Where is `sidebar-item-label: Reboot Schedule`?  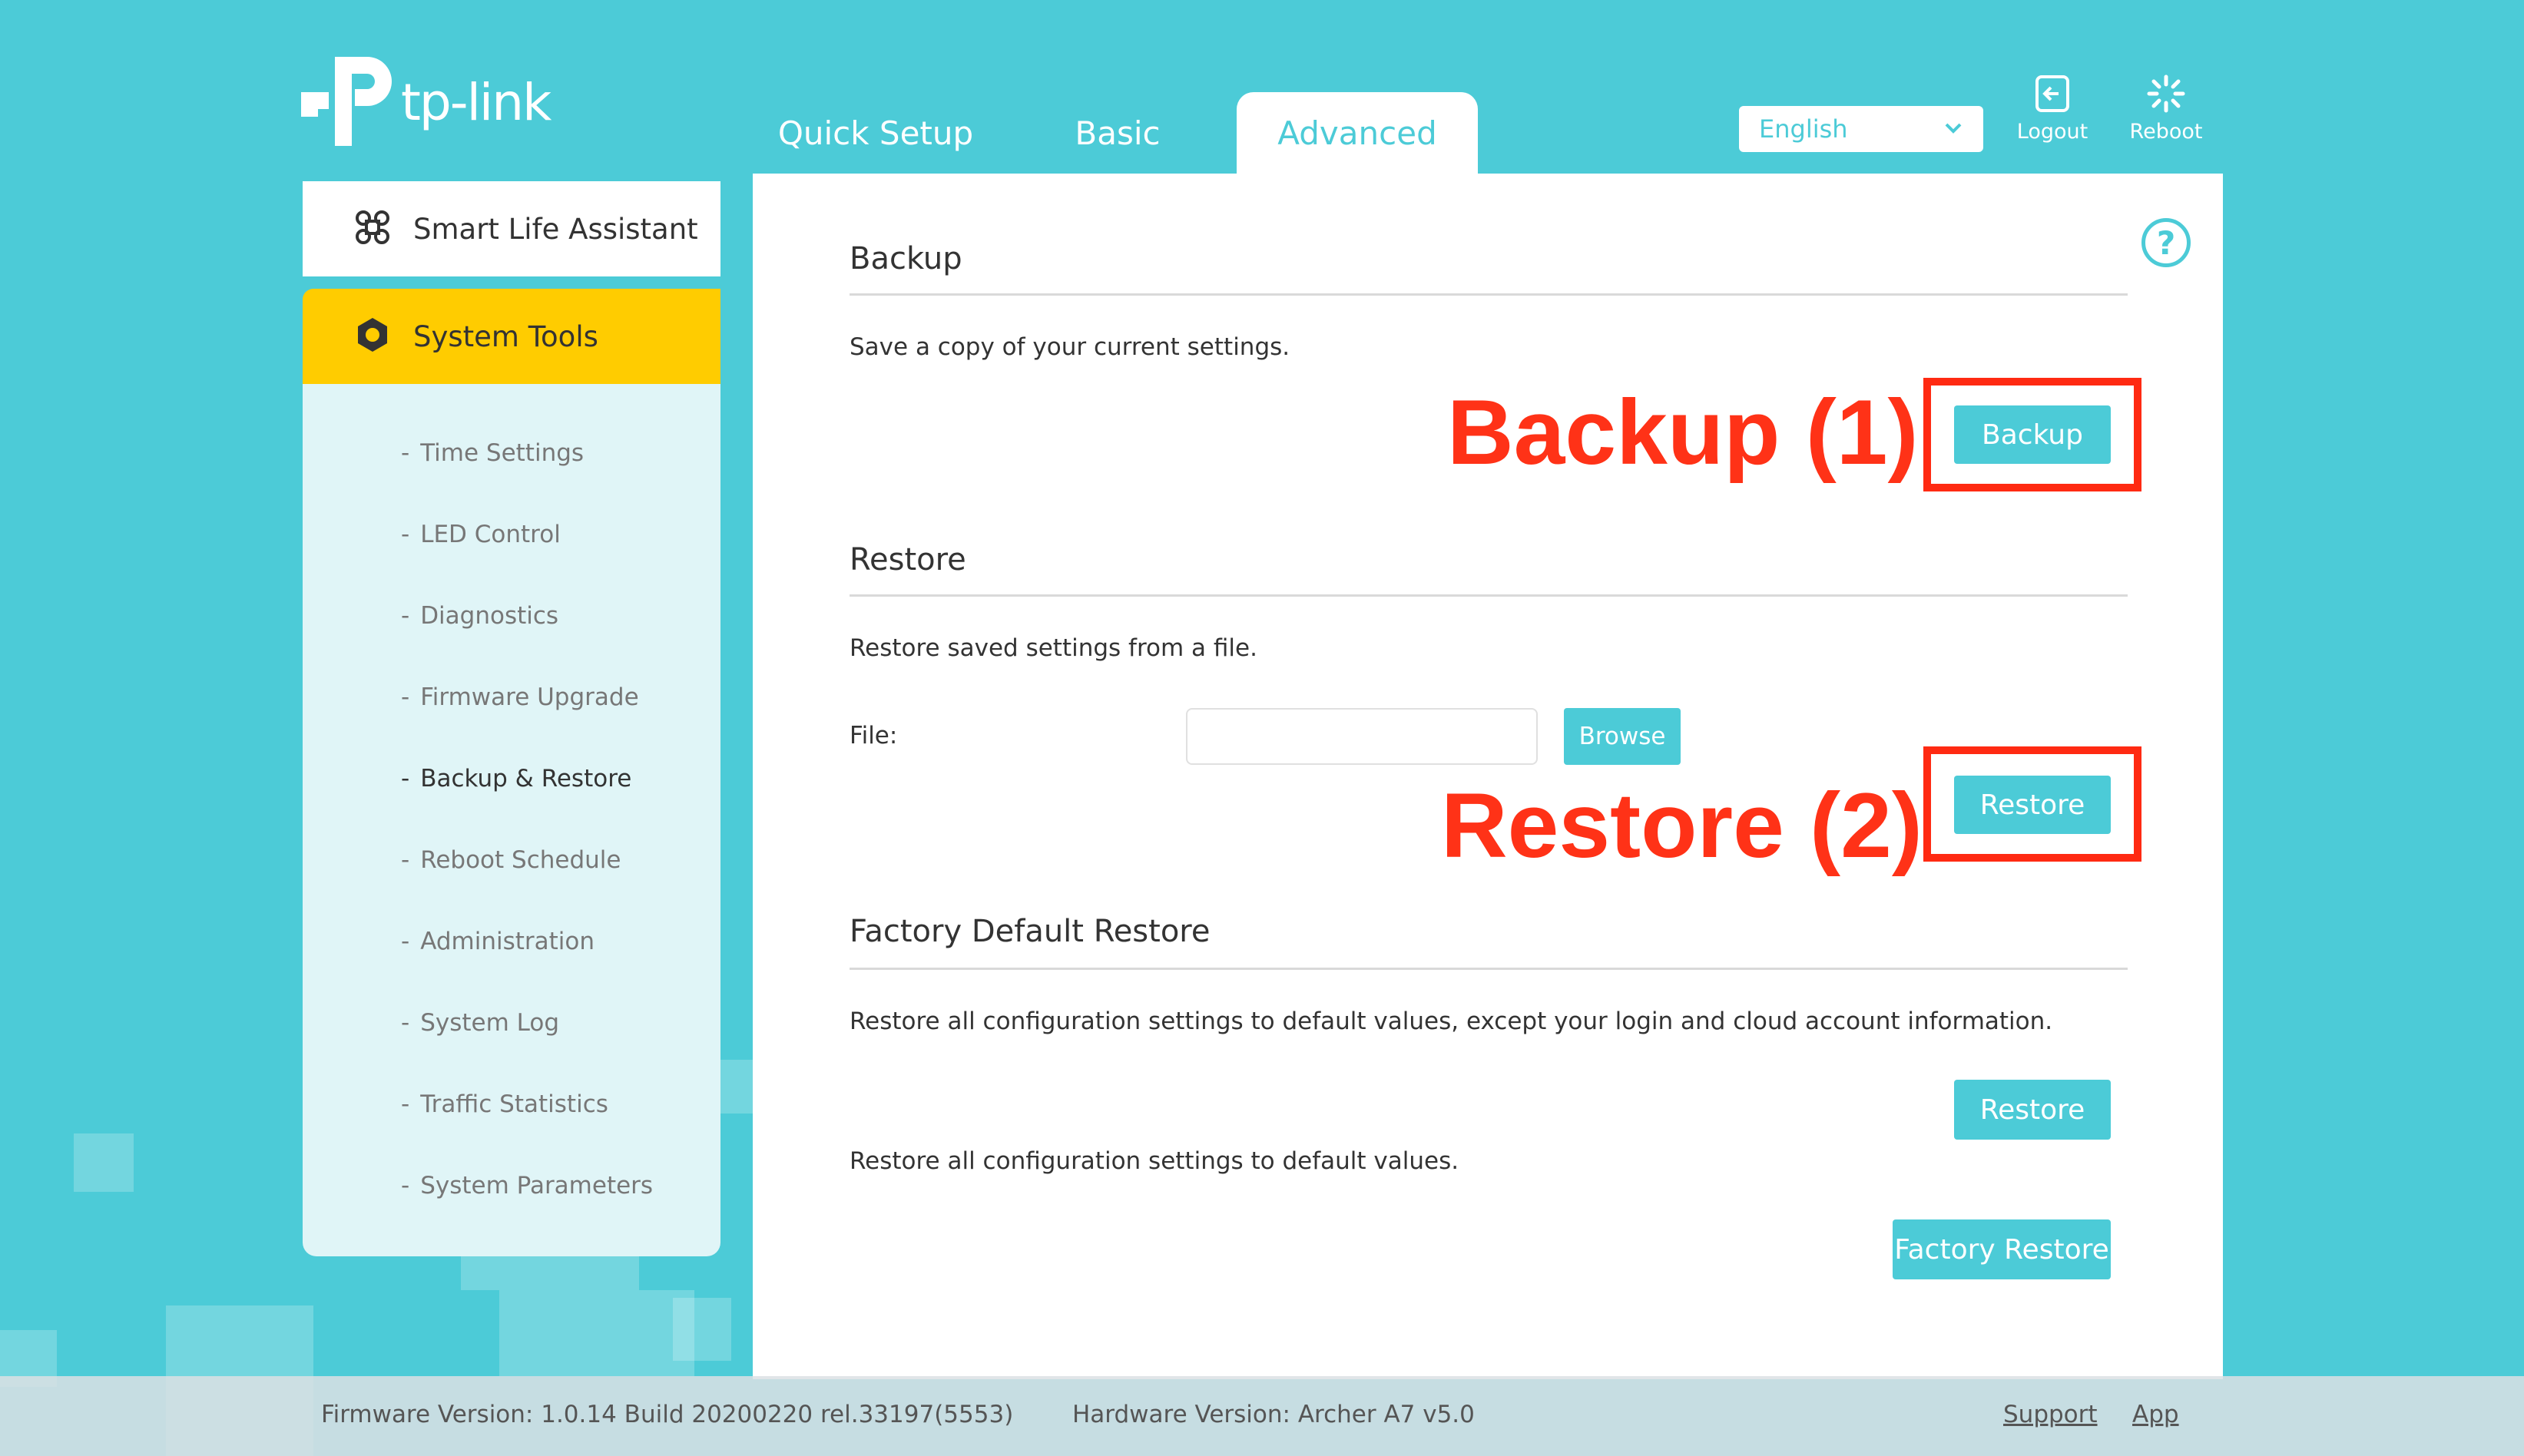 sidebar-item-label: Reboot Schedule is located at coordinates (520, 860).